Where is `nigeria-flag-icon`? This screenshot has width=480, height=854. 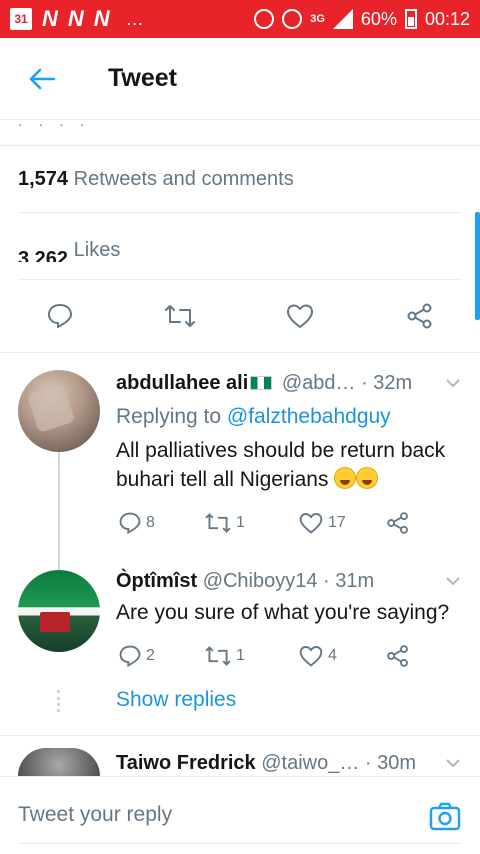 nigeria-flag-icon is located at coordinates (261, 383).